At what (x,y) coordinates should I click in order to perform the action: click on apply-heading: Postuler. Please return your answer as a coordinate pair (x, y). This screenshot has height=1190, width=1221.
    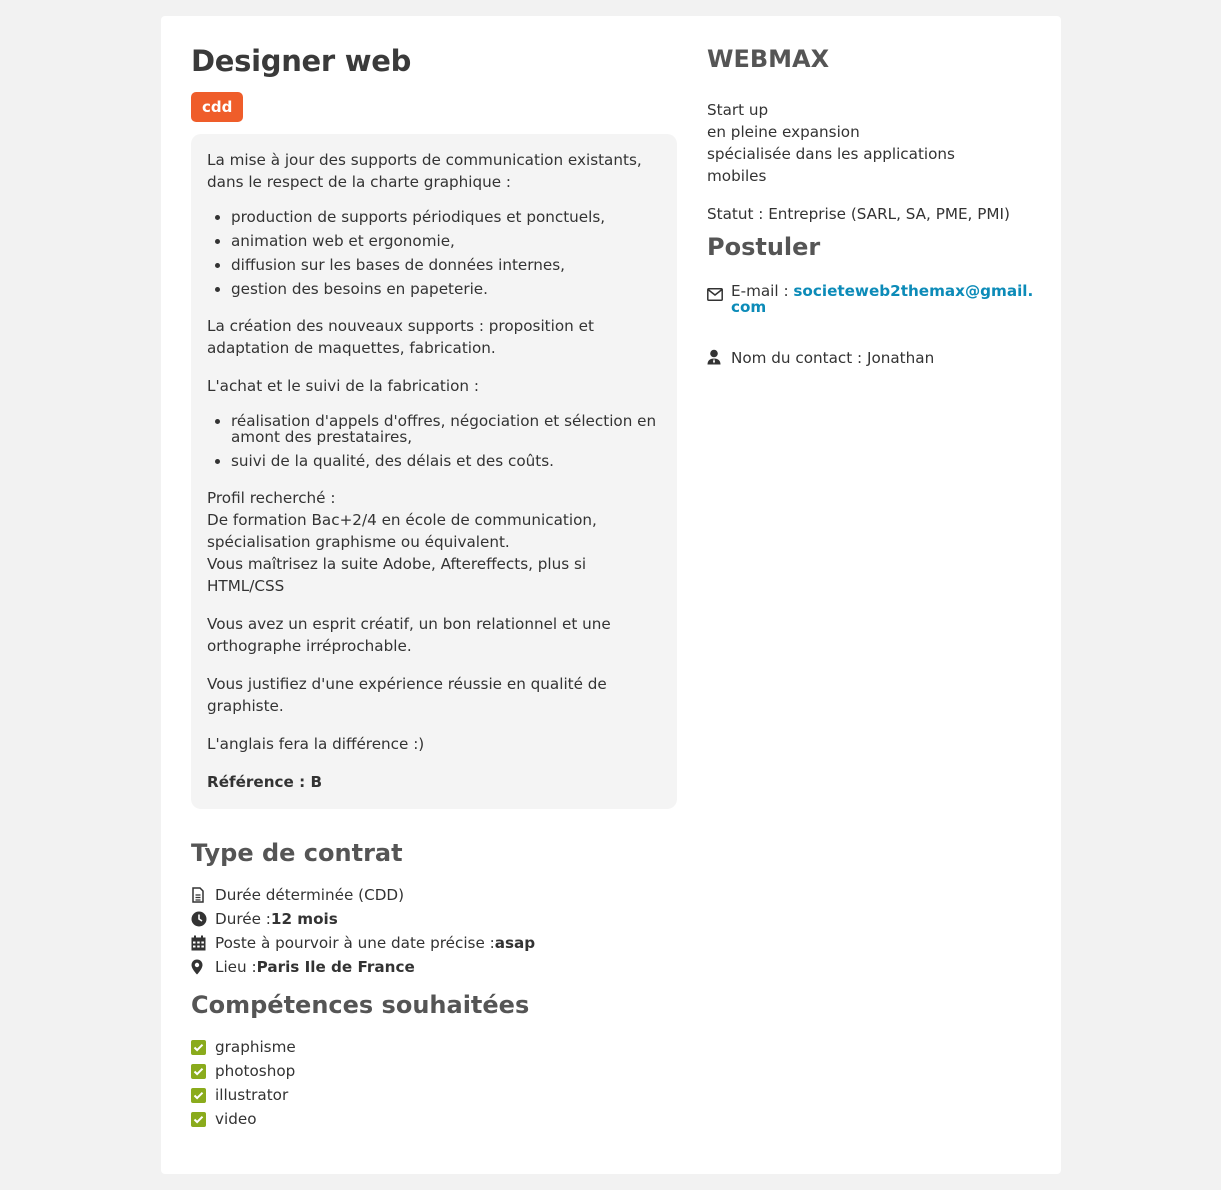
    Looking at the image, I should click on (764, 247).